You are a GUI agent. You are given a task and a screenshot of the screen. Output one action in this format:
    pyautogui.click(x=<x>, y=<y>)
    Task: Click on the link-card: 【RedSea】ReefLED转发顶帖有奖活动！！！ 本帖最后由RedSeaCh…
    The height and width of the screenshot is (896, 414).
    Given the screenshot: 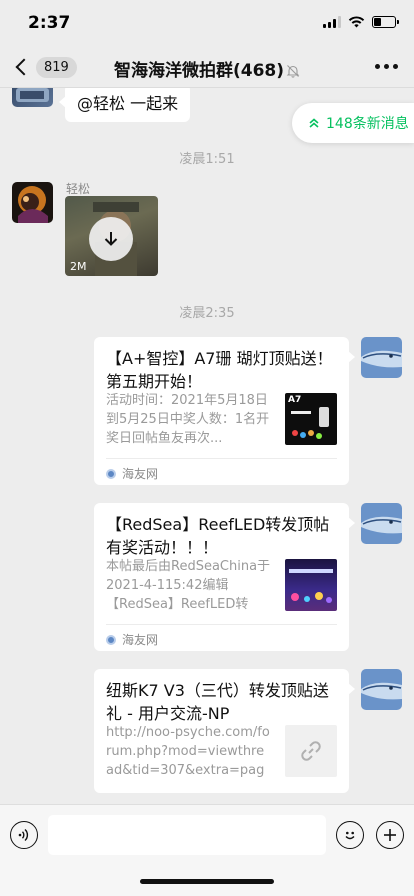 What is the action you would take?
    pyautogui.click(x=224, y=577)
    